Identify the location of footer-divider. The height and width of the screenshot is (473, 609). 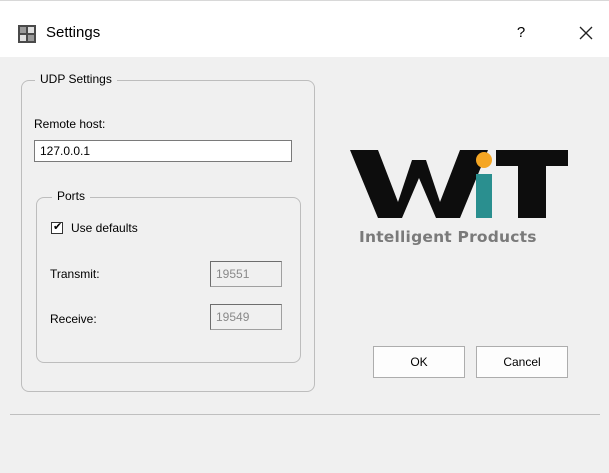
(305, 414).